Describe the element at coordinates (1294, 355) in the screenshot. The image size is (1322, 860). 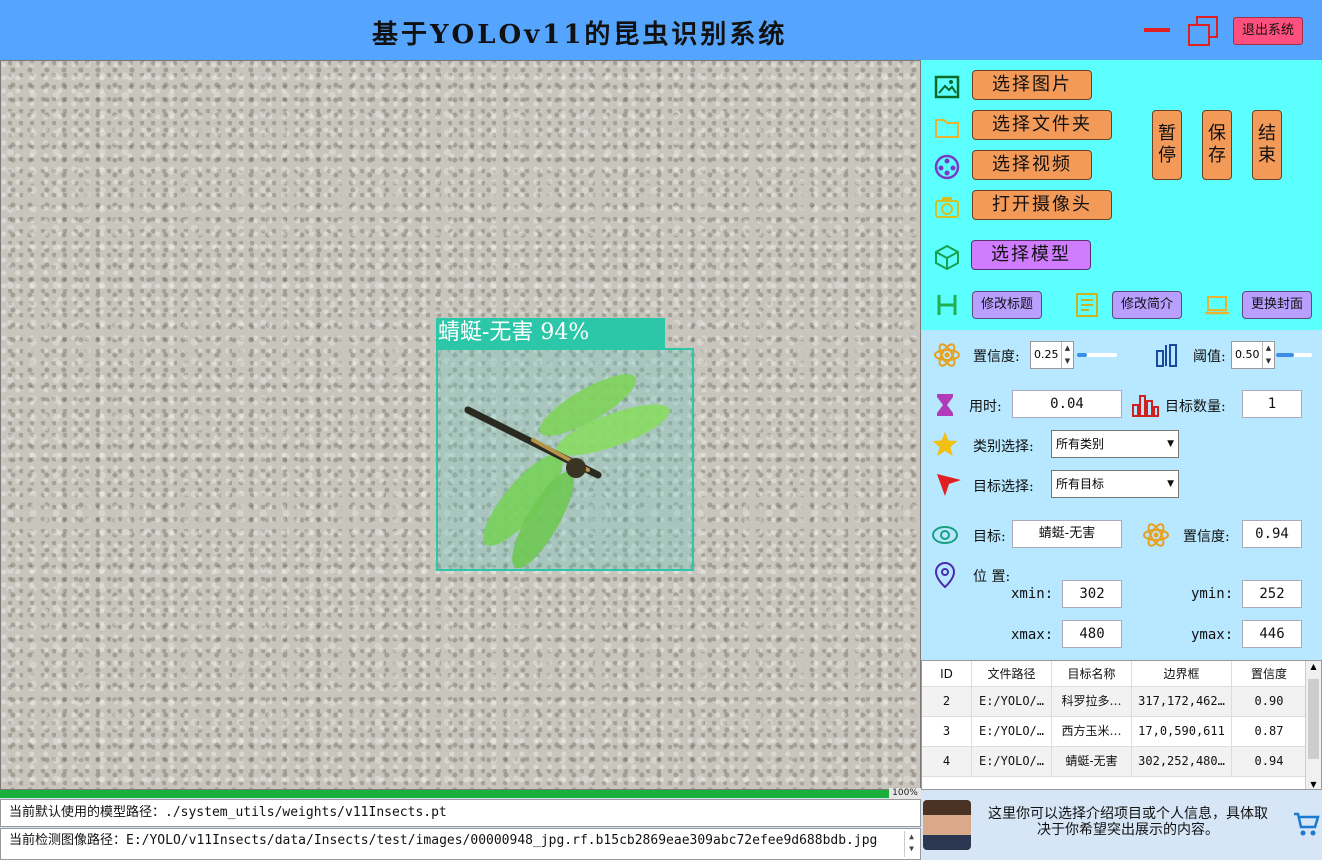
I see `iou-slider` at that location.